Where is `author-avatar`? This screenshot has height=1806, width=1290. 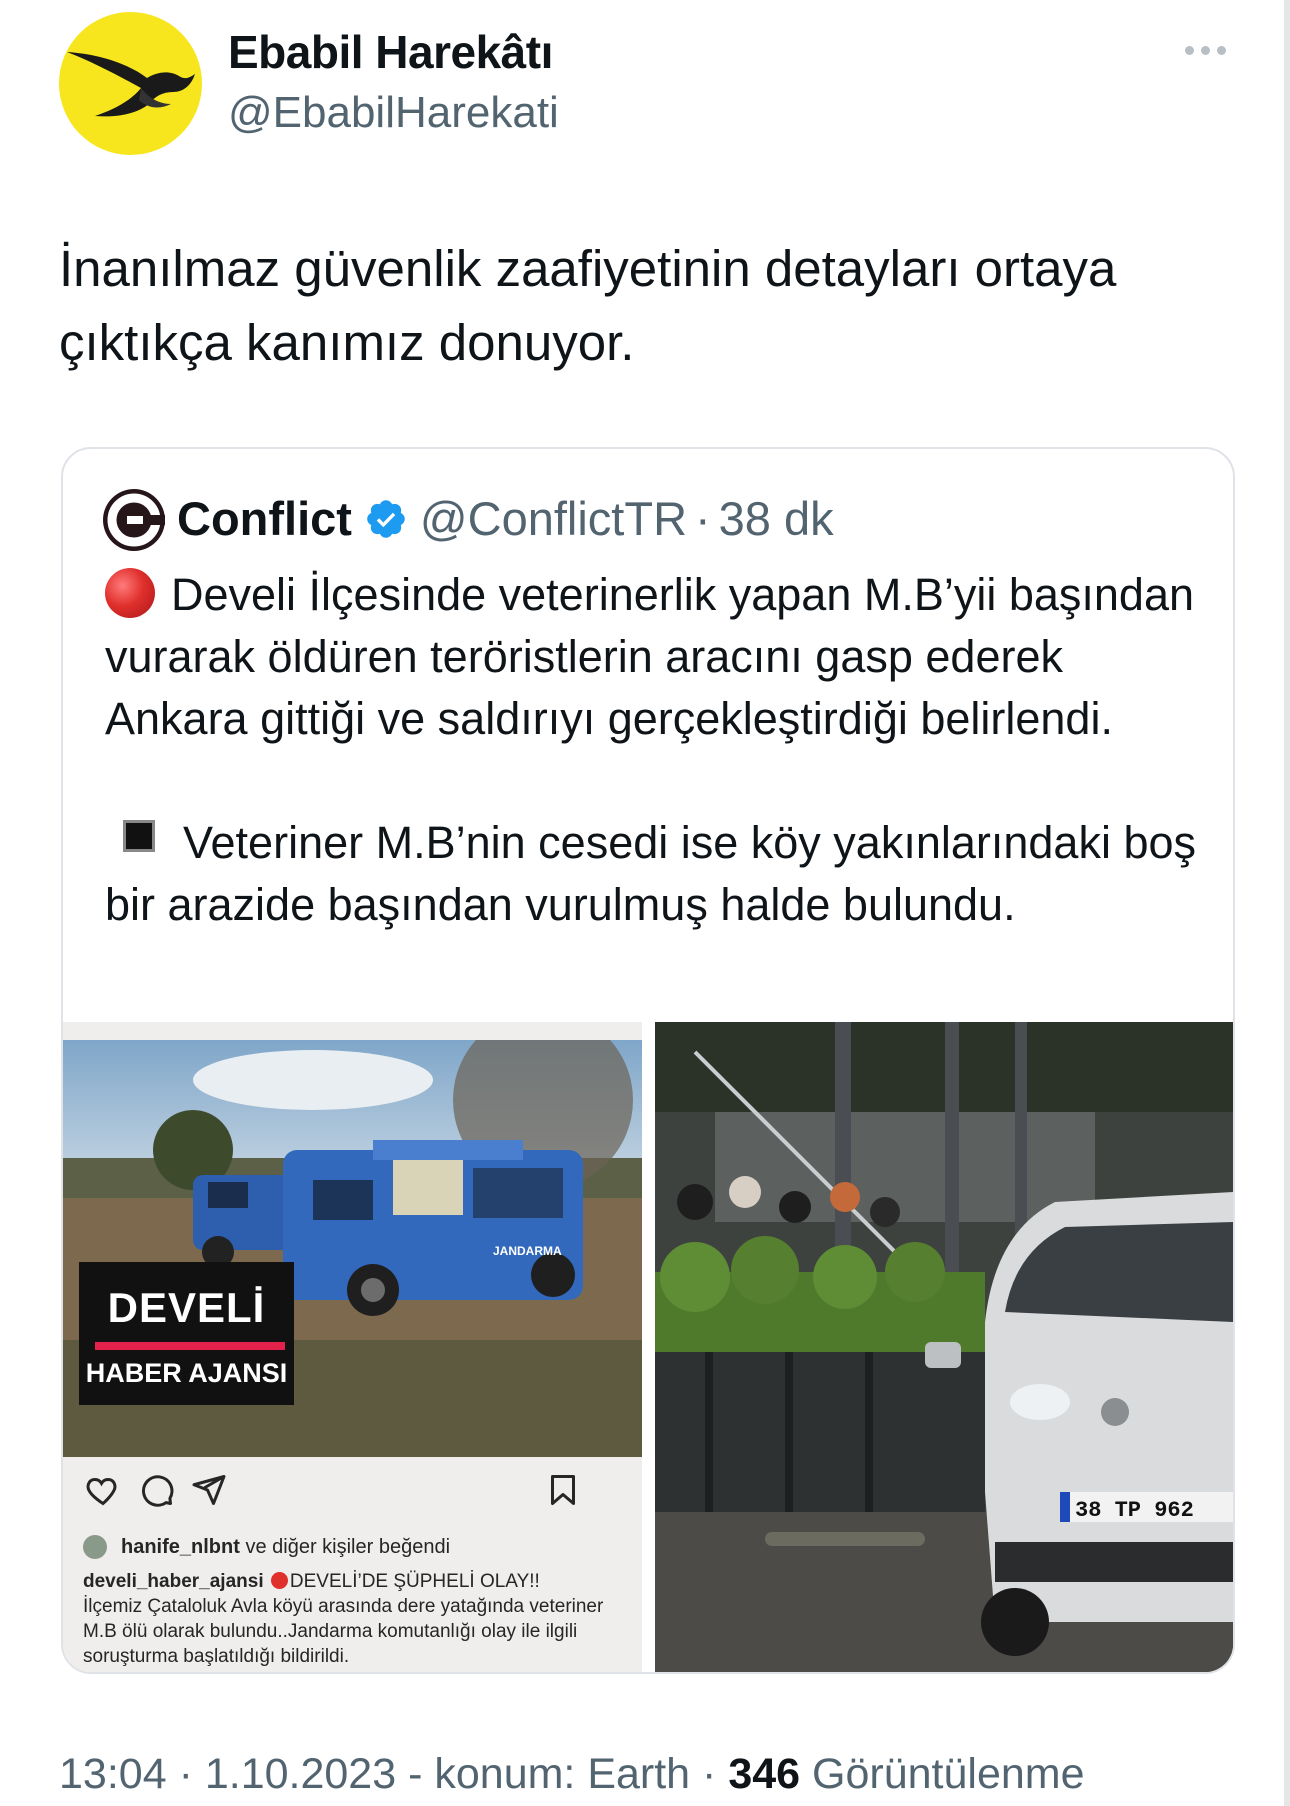 author-avatar is located at coordinates (130, 83).